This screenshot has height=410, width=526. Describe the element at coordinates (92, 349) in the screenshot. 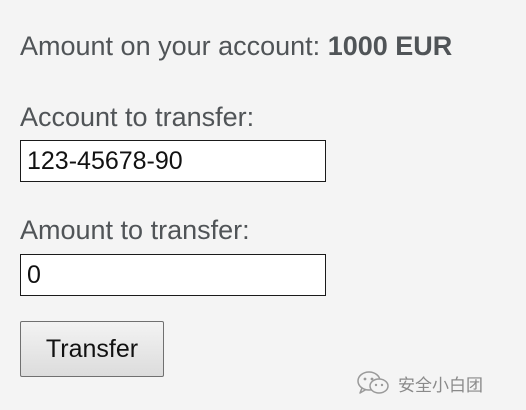

I see `transfer-button: Transfer` at that location.